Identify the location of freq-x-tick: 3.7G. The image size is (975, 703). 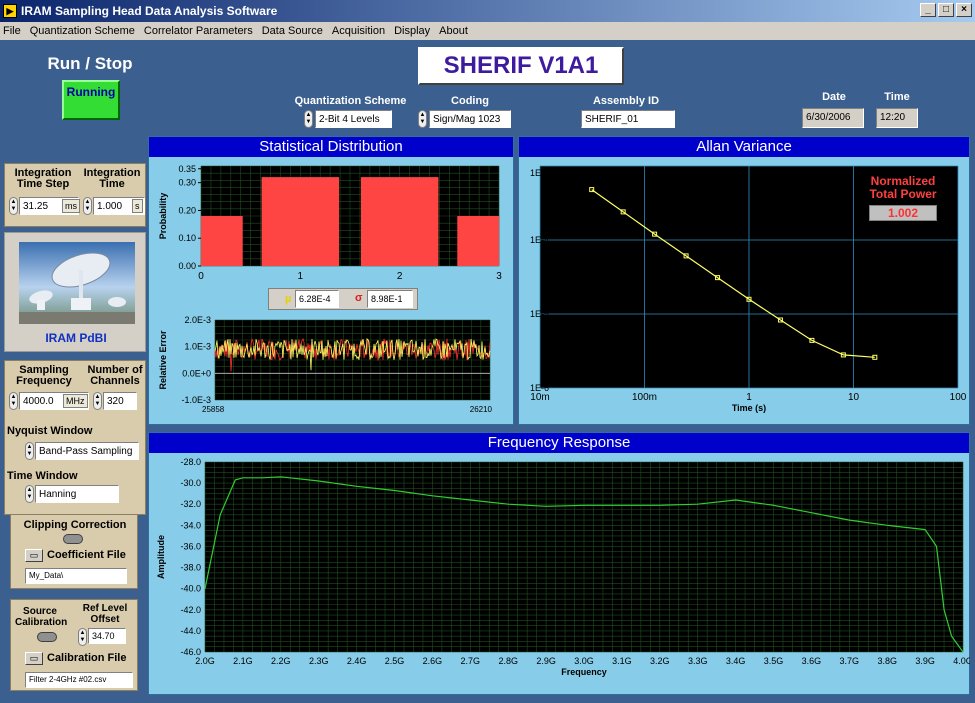
(850, 661).